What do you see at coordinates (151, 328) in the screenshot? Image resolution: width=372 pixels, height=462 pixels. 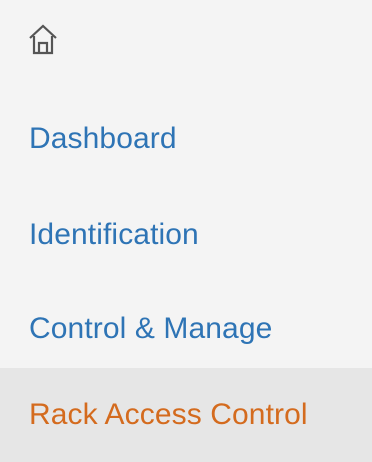 I see `nav-item-label: Control & Manage` at bounding box center [151, 328].